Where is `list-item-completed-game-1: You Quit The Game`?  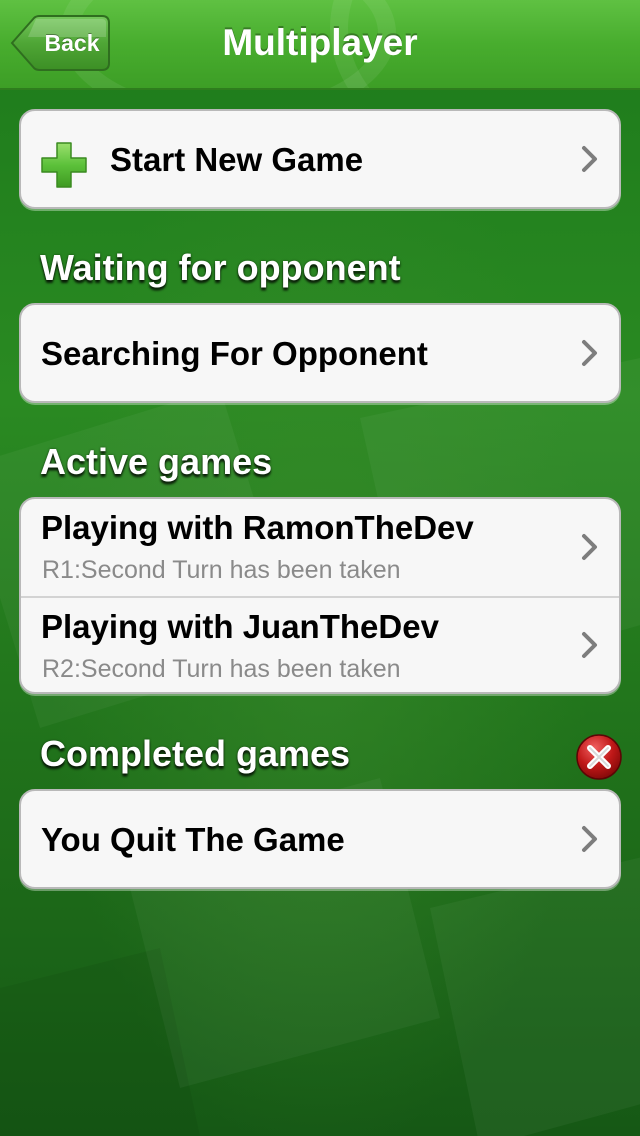
list-item-completed-game-1: You Quit The Game is located at coordinates (320, 839).